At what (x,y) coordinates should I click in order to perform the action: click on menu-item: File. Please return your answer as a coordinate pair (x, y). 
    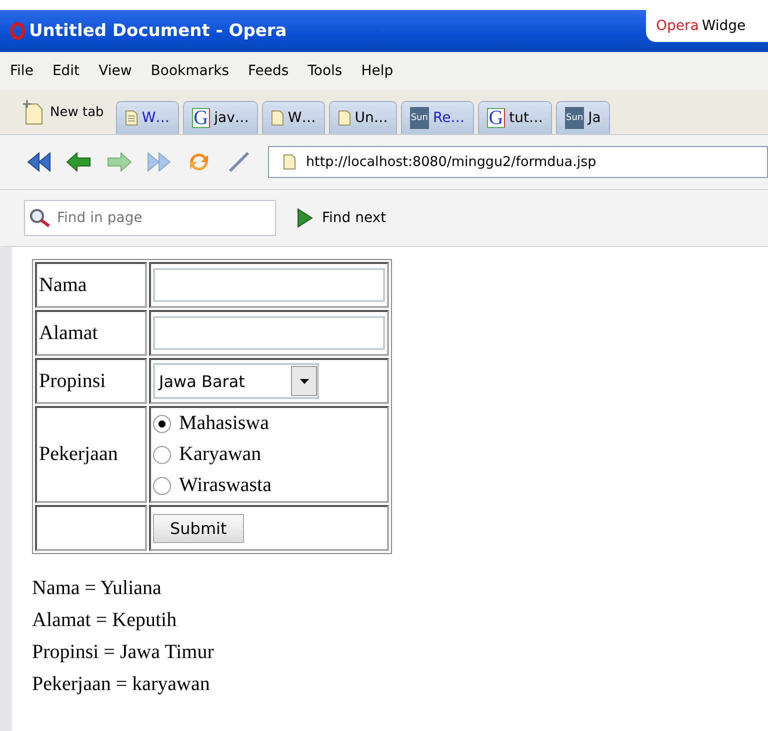
    Looking at the image, I should click on (22, 71).